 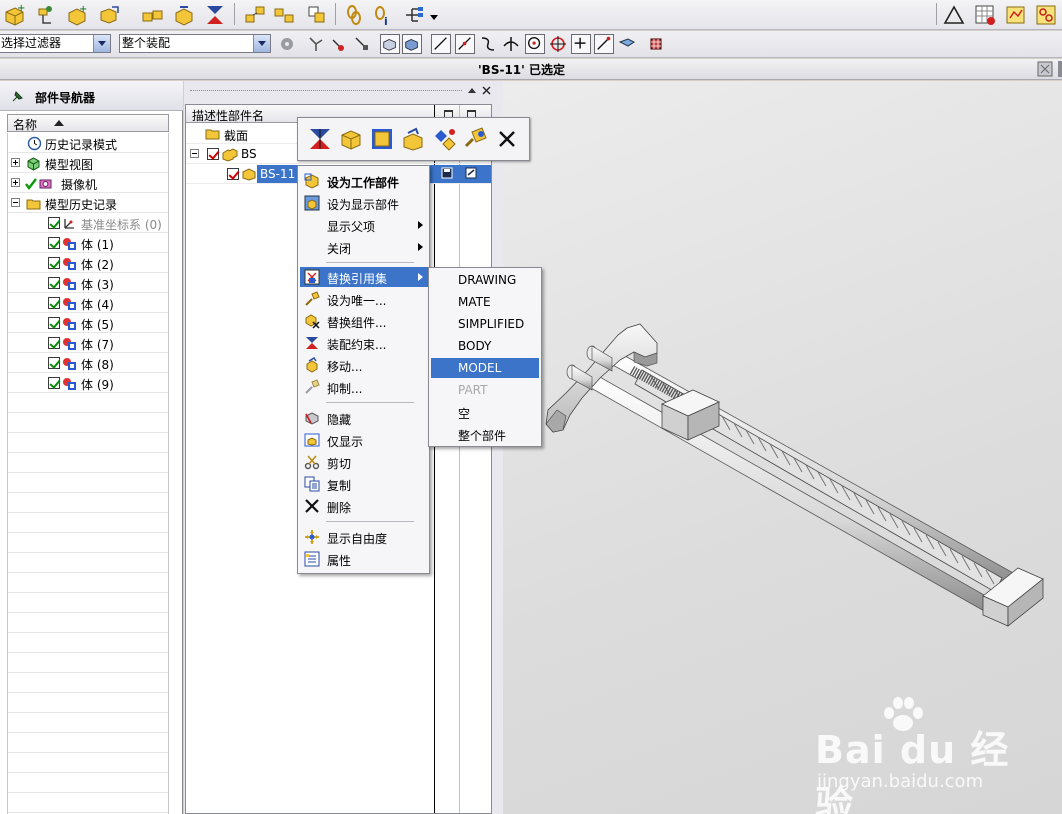 What do you see at coordinates (412, 44) in the screenshot?
I see `shaded-display-icon` at bounding box center [412, 44].